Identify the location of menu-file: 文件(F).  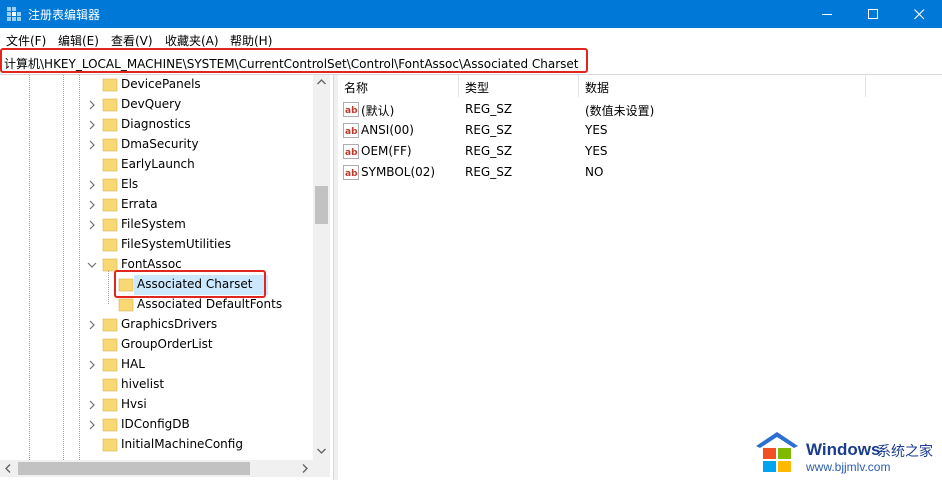
(26, 40).